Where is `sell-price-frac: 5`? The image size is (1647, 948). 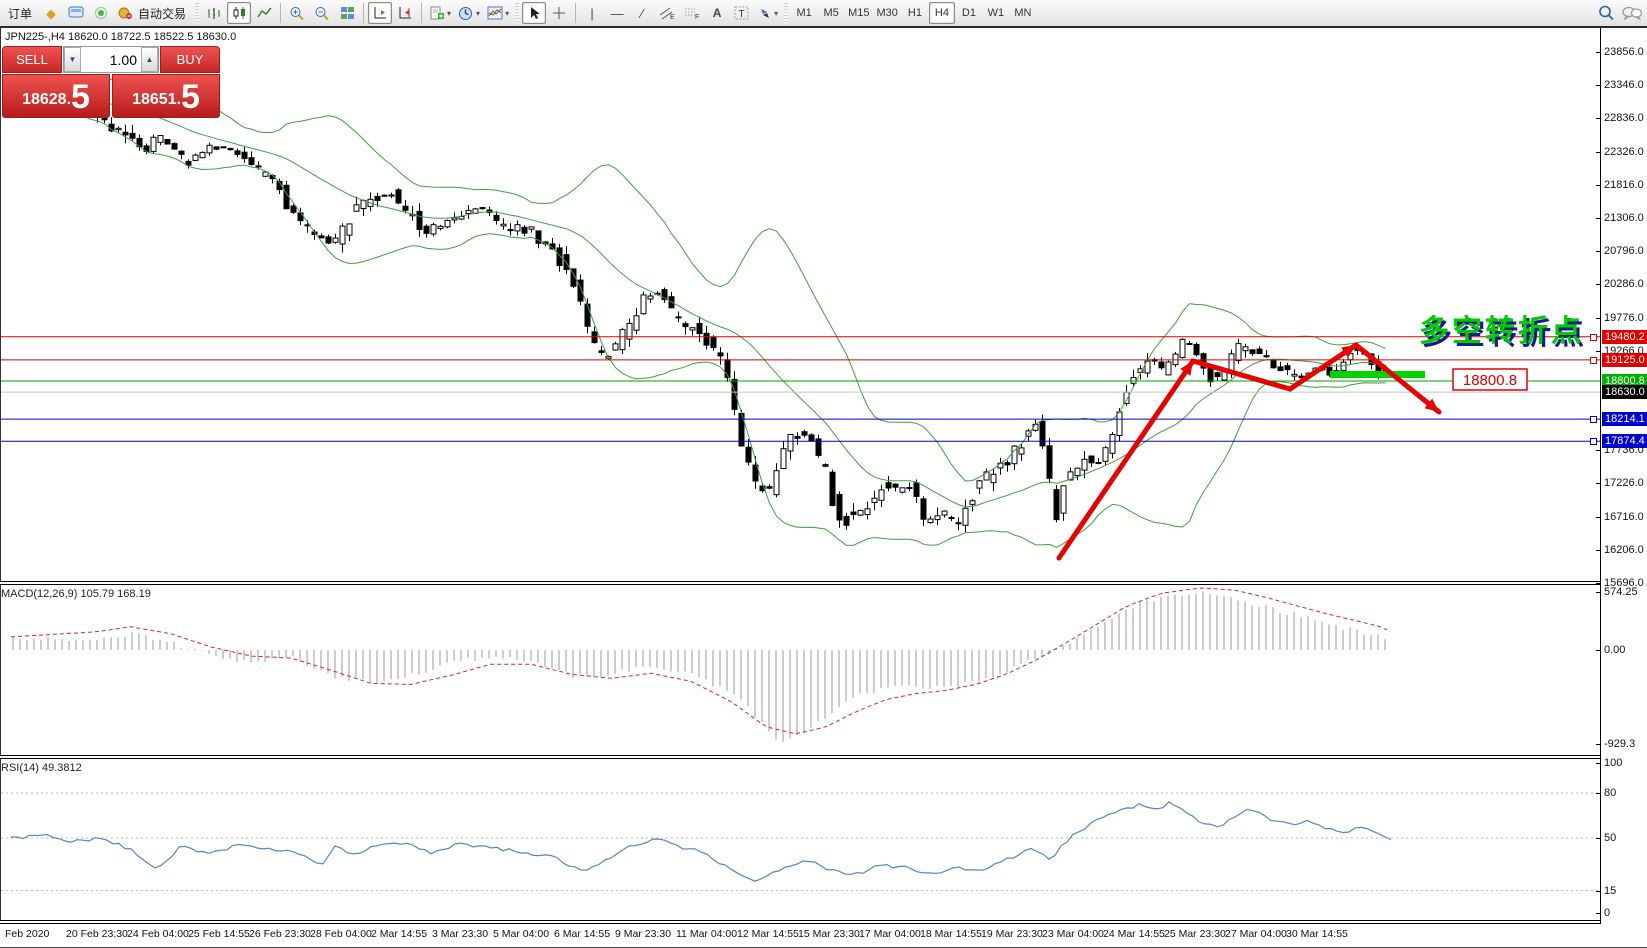
sell-price-frac: 5 is located at coordinates (80, 97).